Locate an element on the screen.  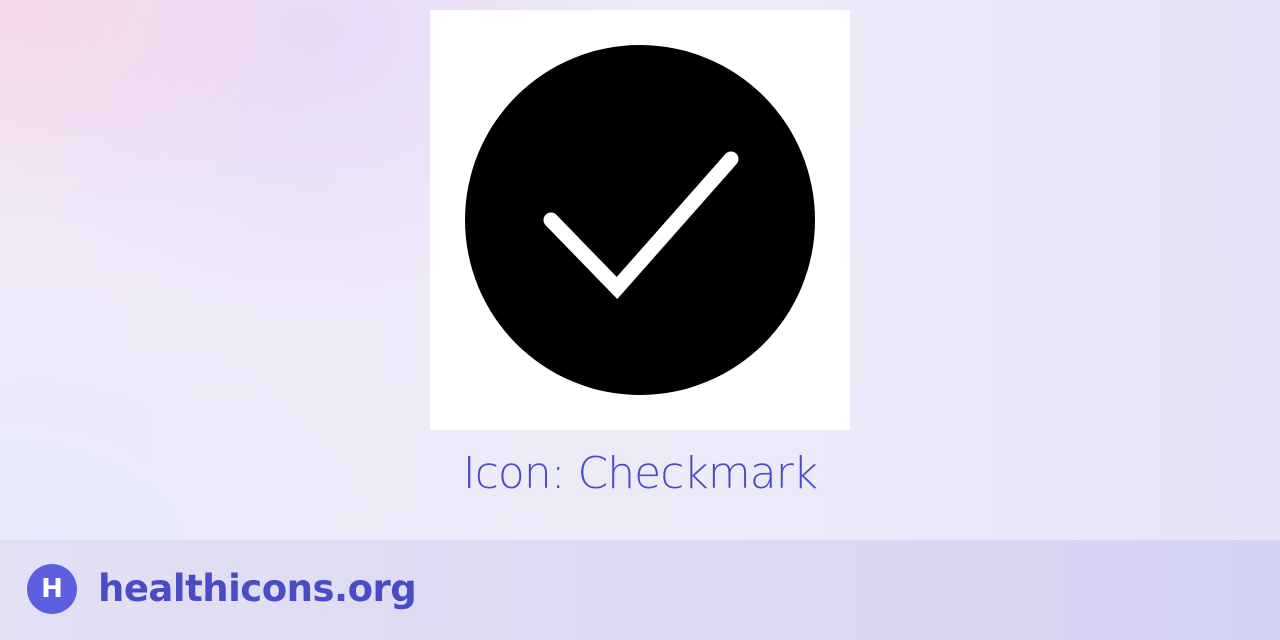
site-name-link: healthicons.org is located at coordinates (257, 589).